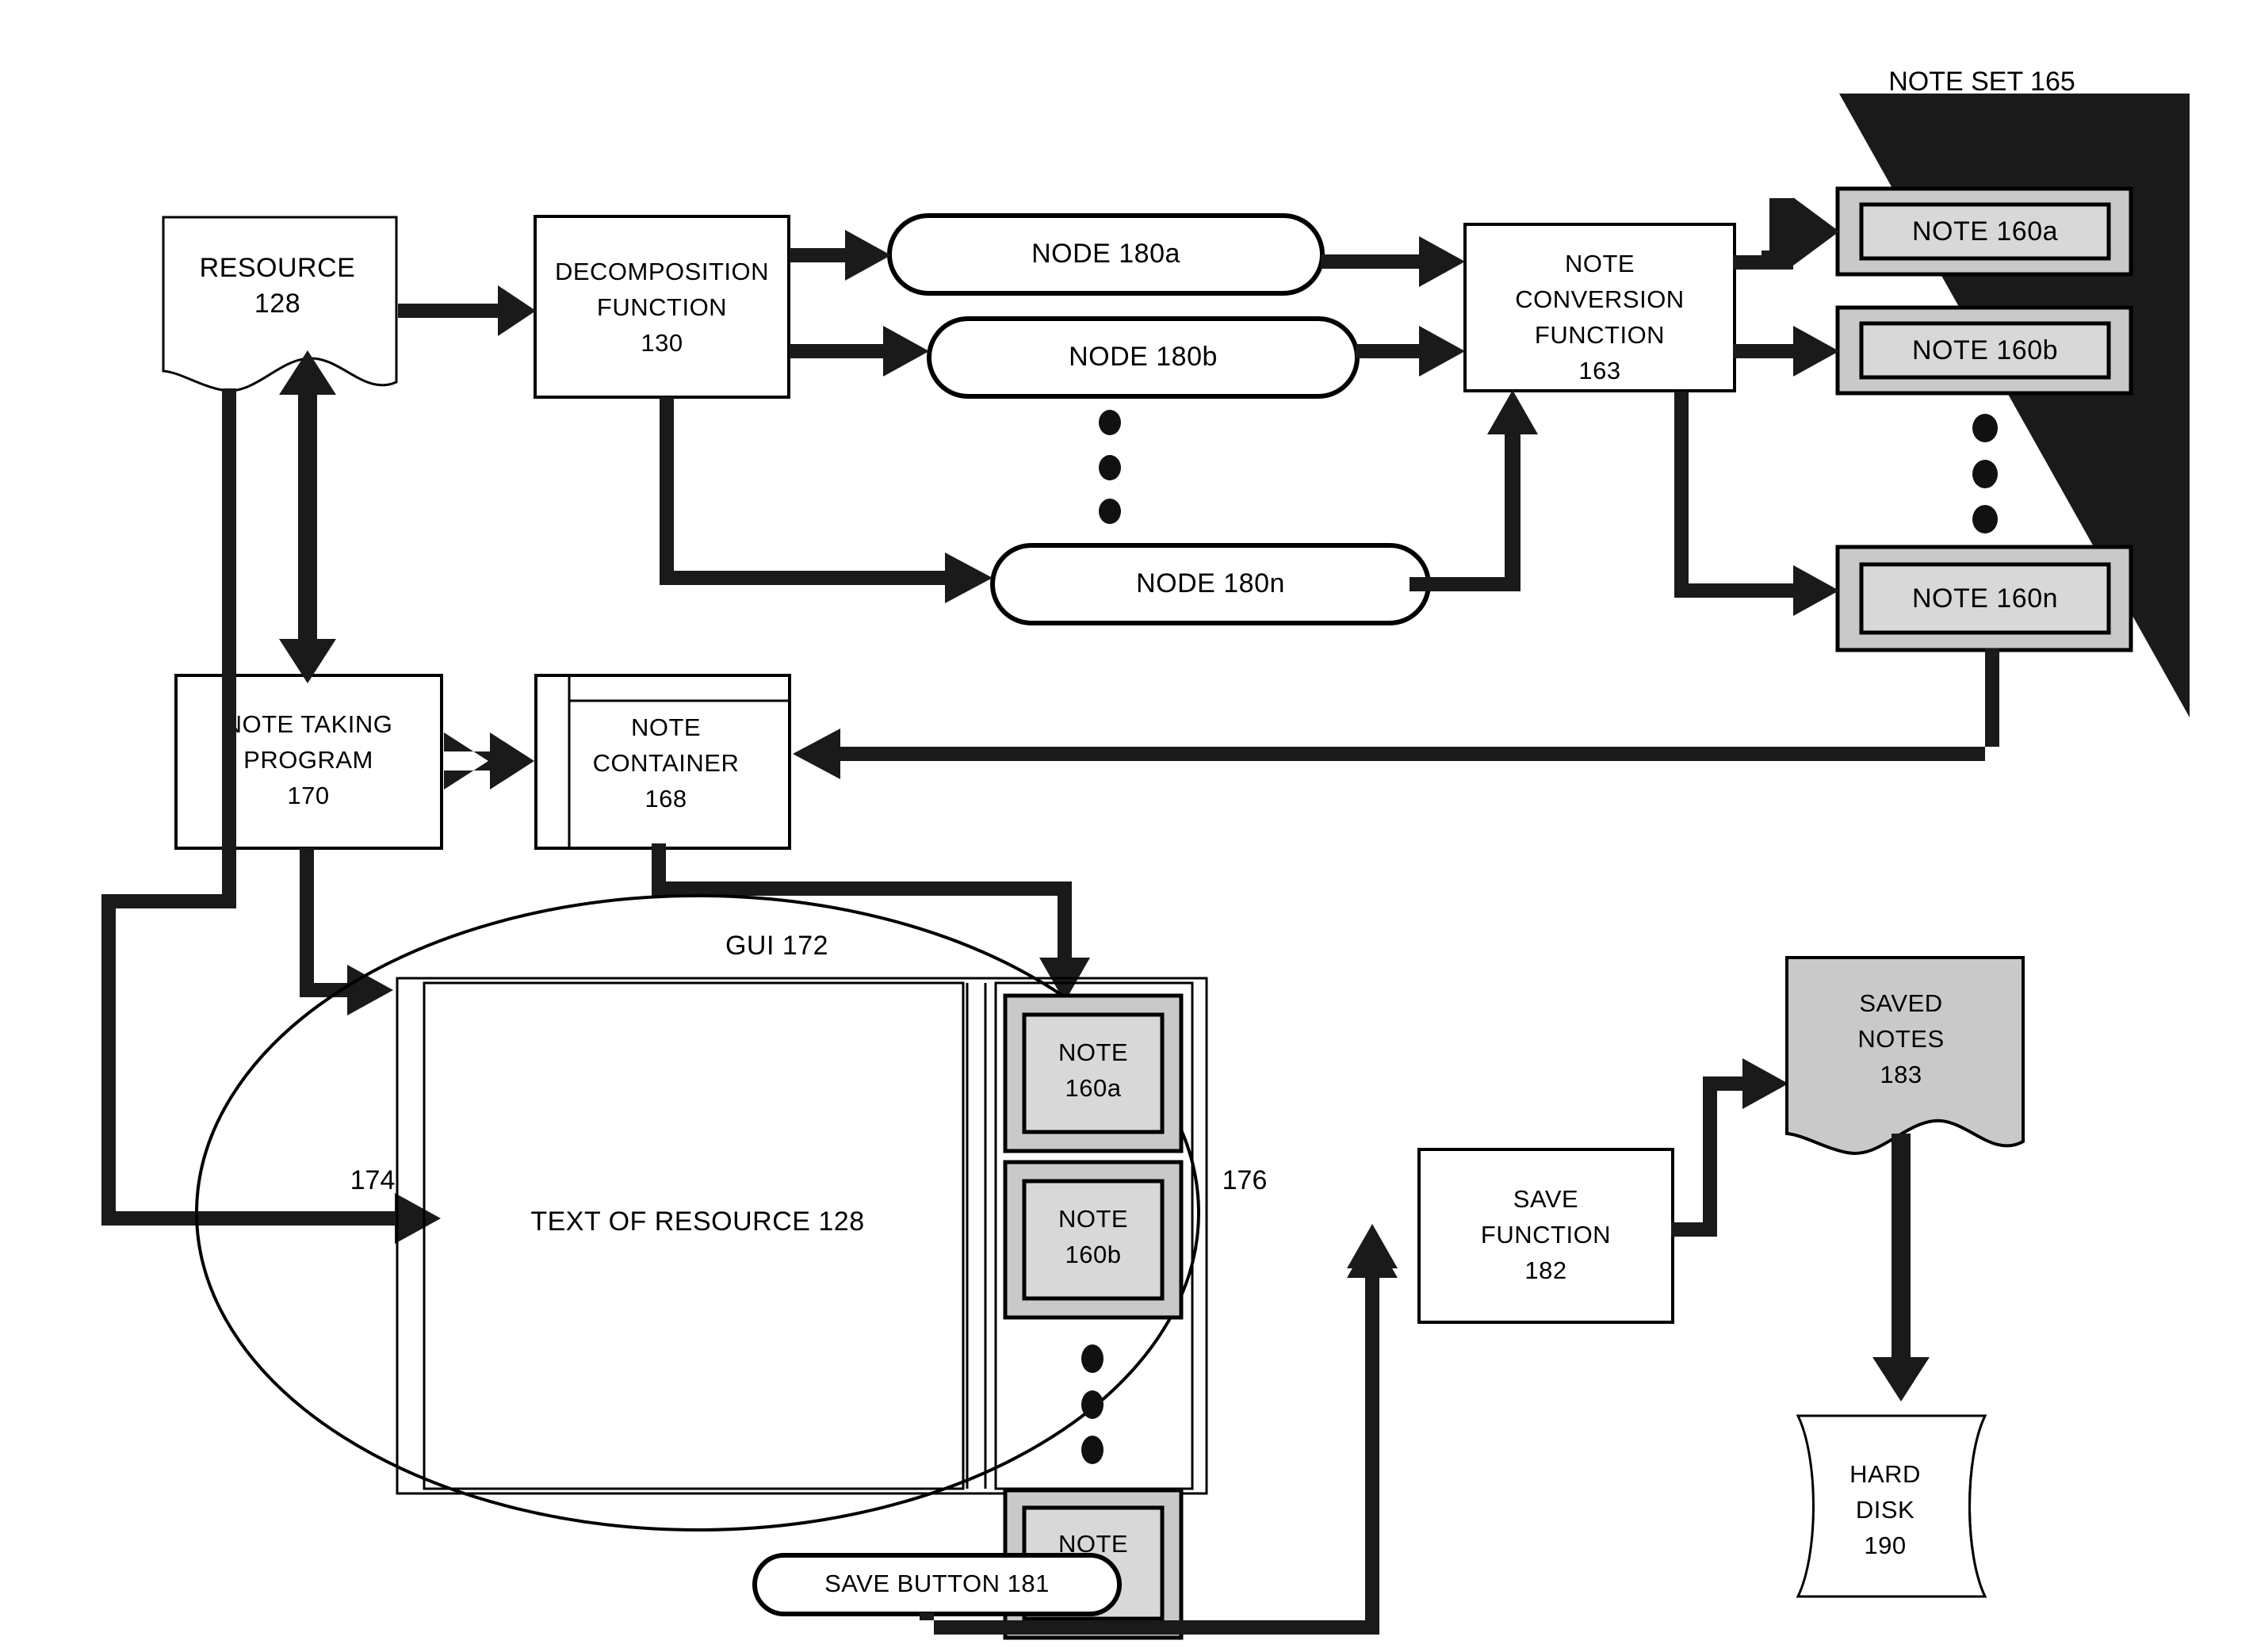 This screenshot has height=1652, width=2253. I want to click on gui-text-content: TEXT OF RESOURCE 128, so click(697, 1221).